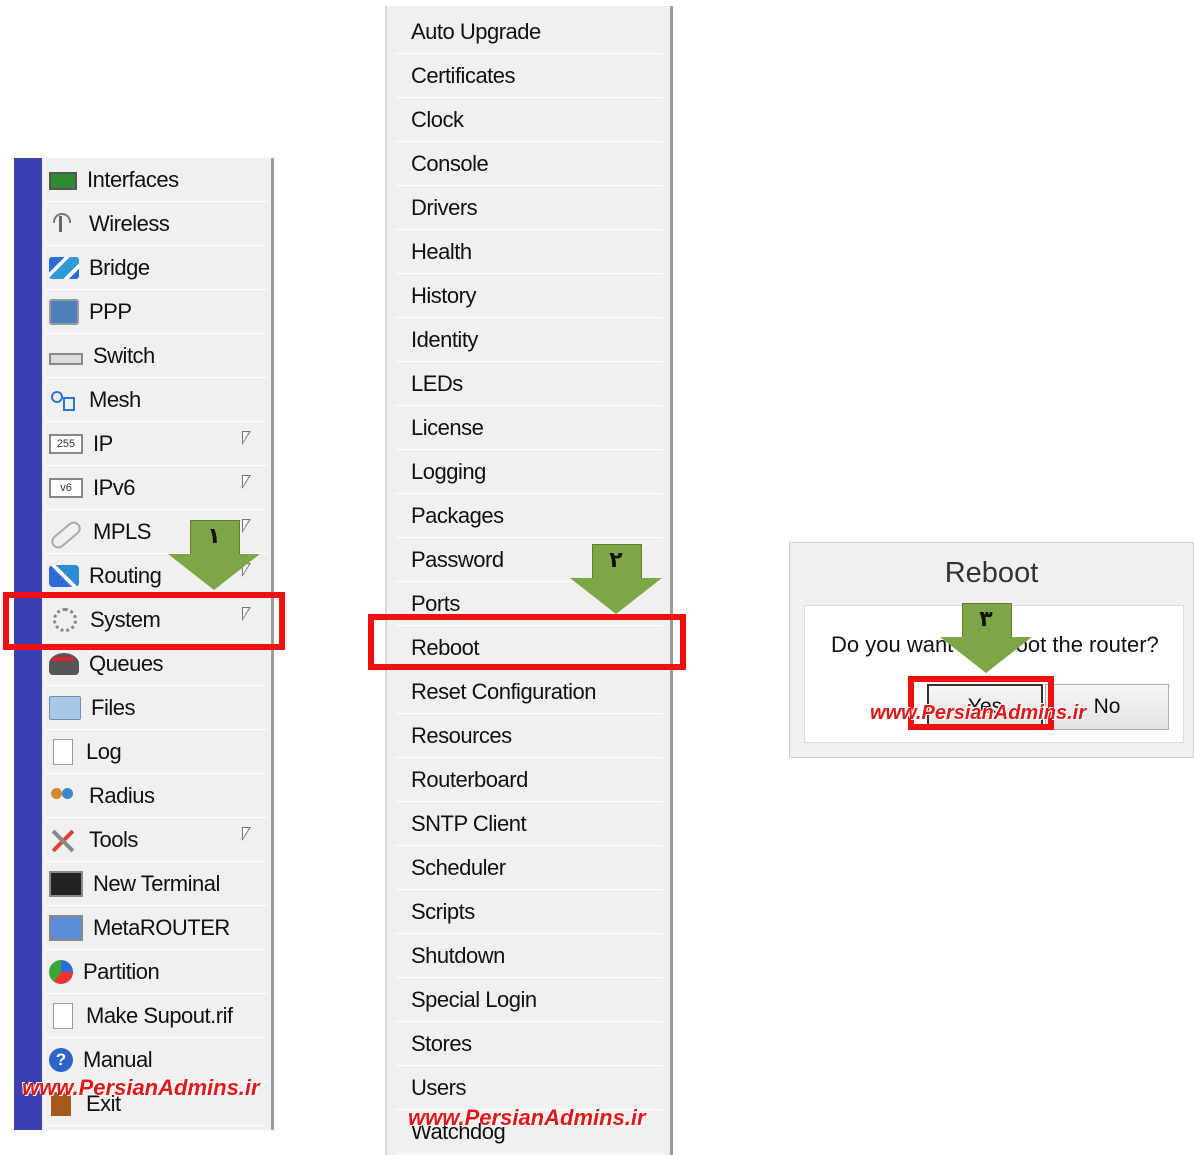 Image resolution: width=1194 pixels, height=1155 pixels. What do you see at coordinates (129, 223) in the screenshot?
I see `sidebar-item-label: Wireless` at bounding box center [129, 223].